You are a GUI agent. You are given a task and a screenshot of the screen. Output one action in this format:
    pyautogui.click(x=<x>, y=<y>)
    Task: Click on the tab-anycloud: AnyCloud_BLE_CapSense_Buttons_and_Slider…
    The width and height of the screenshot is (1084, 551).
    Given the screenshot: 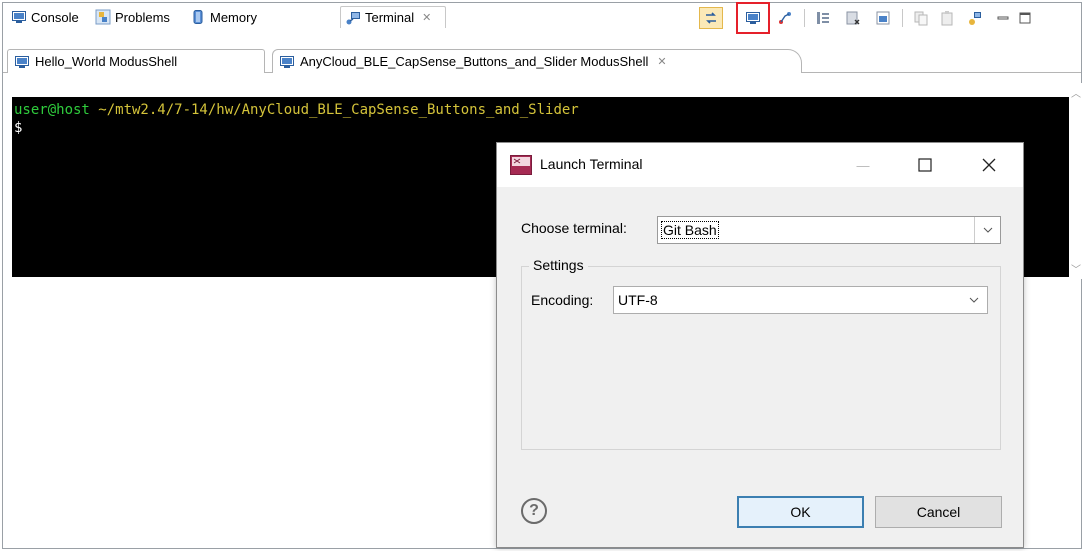 What is the action you would take?
    pyautogui.click(x=537, y=61)
    